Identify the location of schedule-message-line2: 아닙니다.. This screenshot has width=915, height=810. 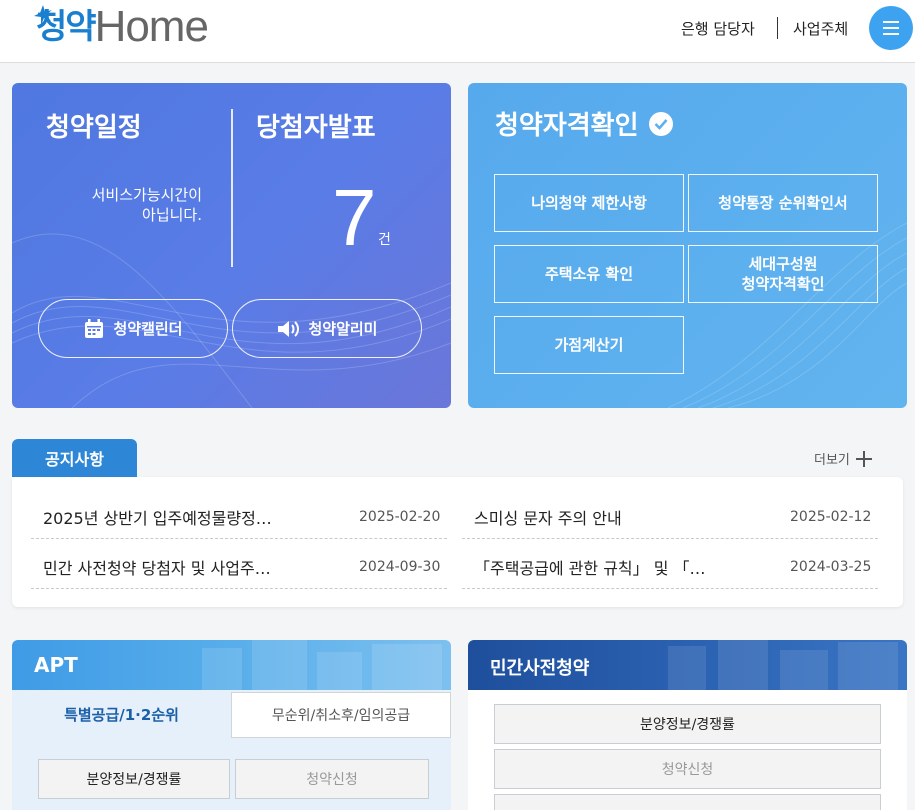
(172, 215).